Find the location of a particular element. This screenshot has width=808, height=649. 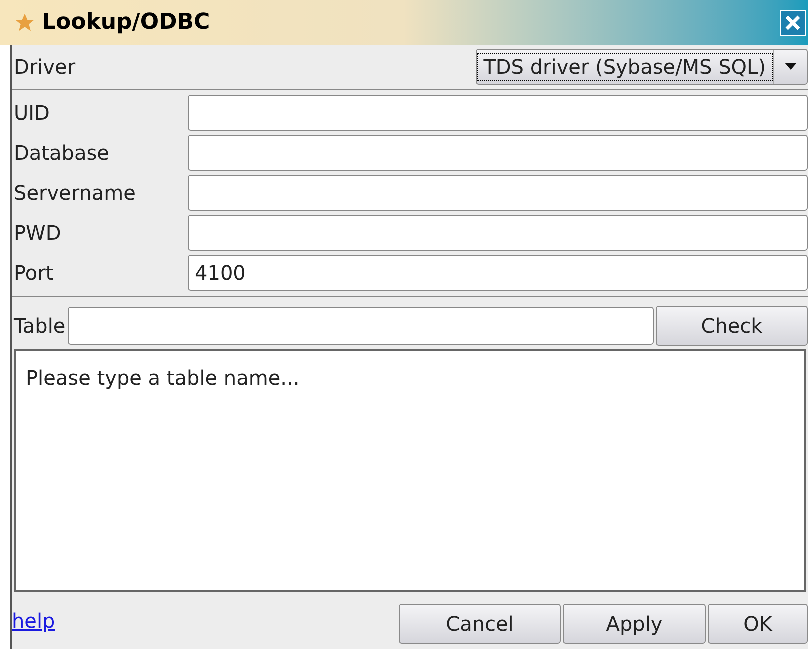

field-label: Servername is located at coordinates (75, 193).